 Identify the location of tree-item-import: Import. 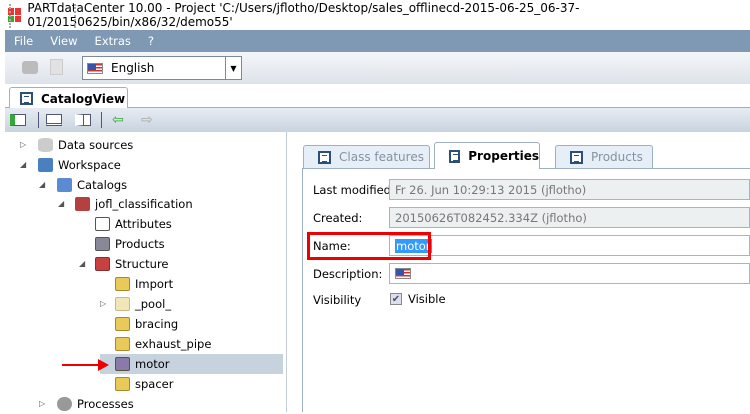
(144, 284).